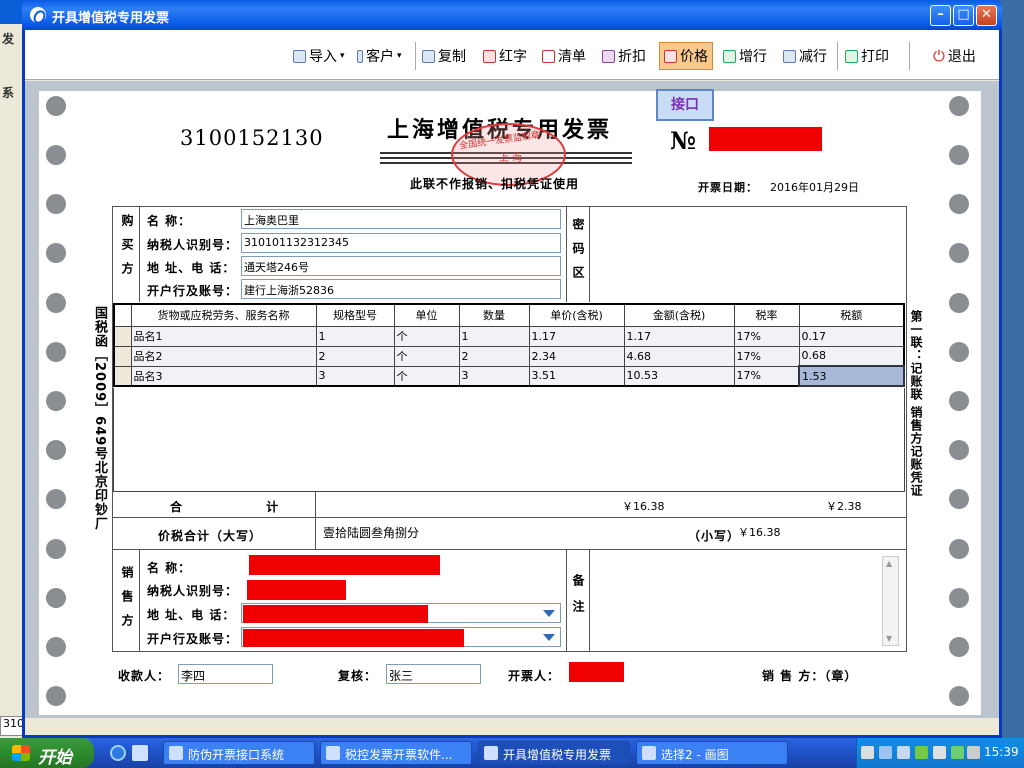 Image resolution: width=1024 pixels, height=768 pixels. Describe the element at coordinates (512, 15) in the screenshot. I see `title-bar: 开具增值税专用发票 – □ ✕` at that location.